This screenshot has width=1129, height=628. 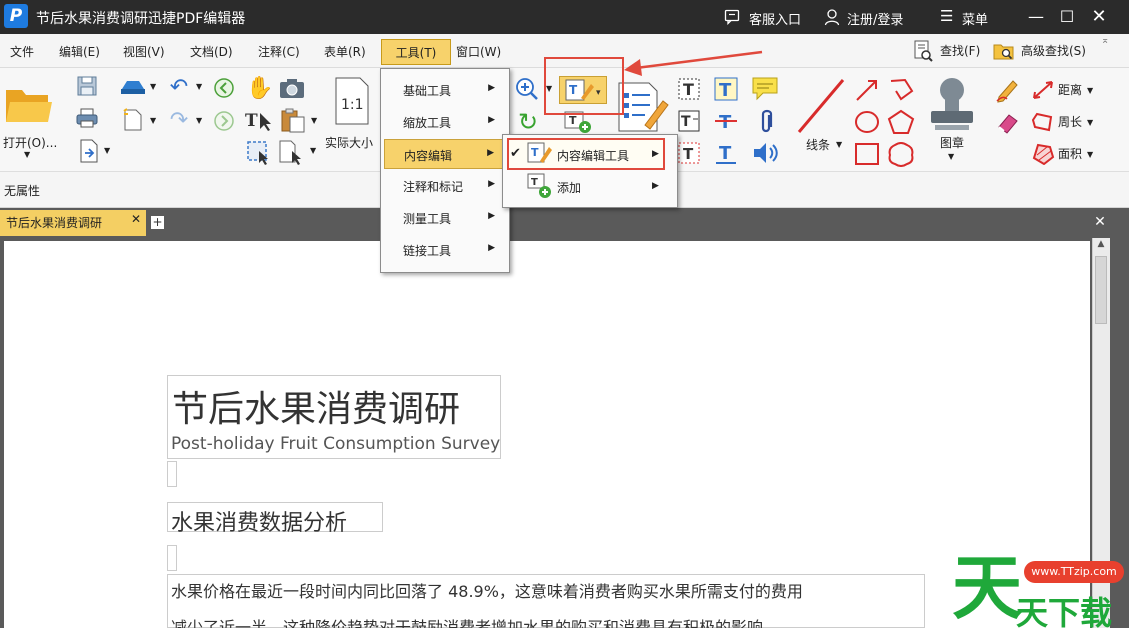 I want to click on hamburger-menu-icon: ☰, so click(x=946, y=16).